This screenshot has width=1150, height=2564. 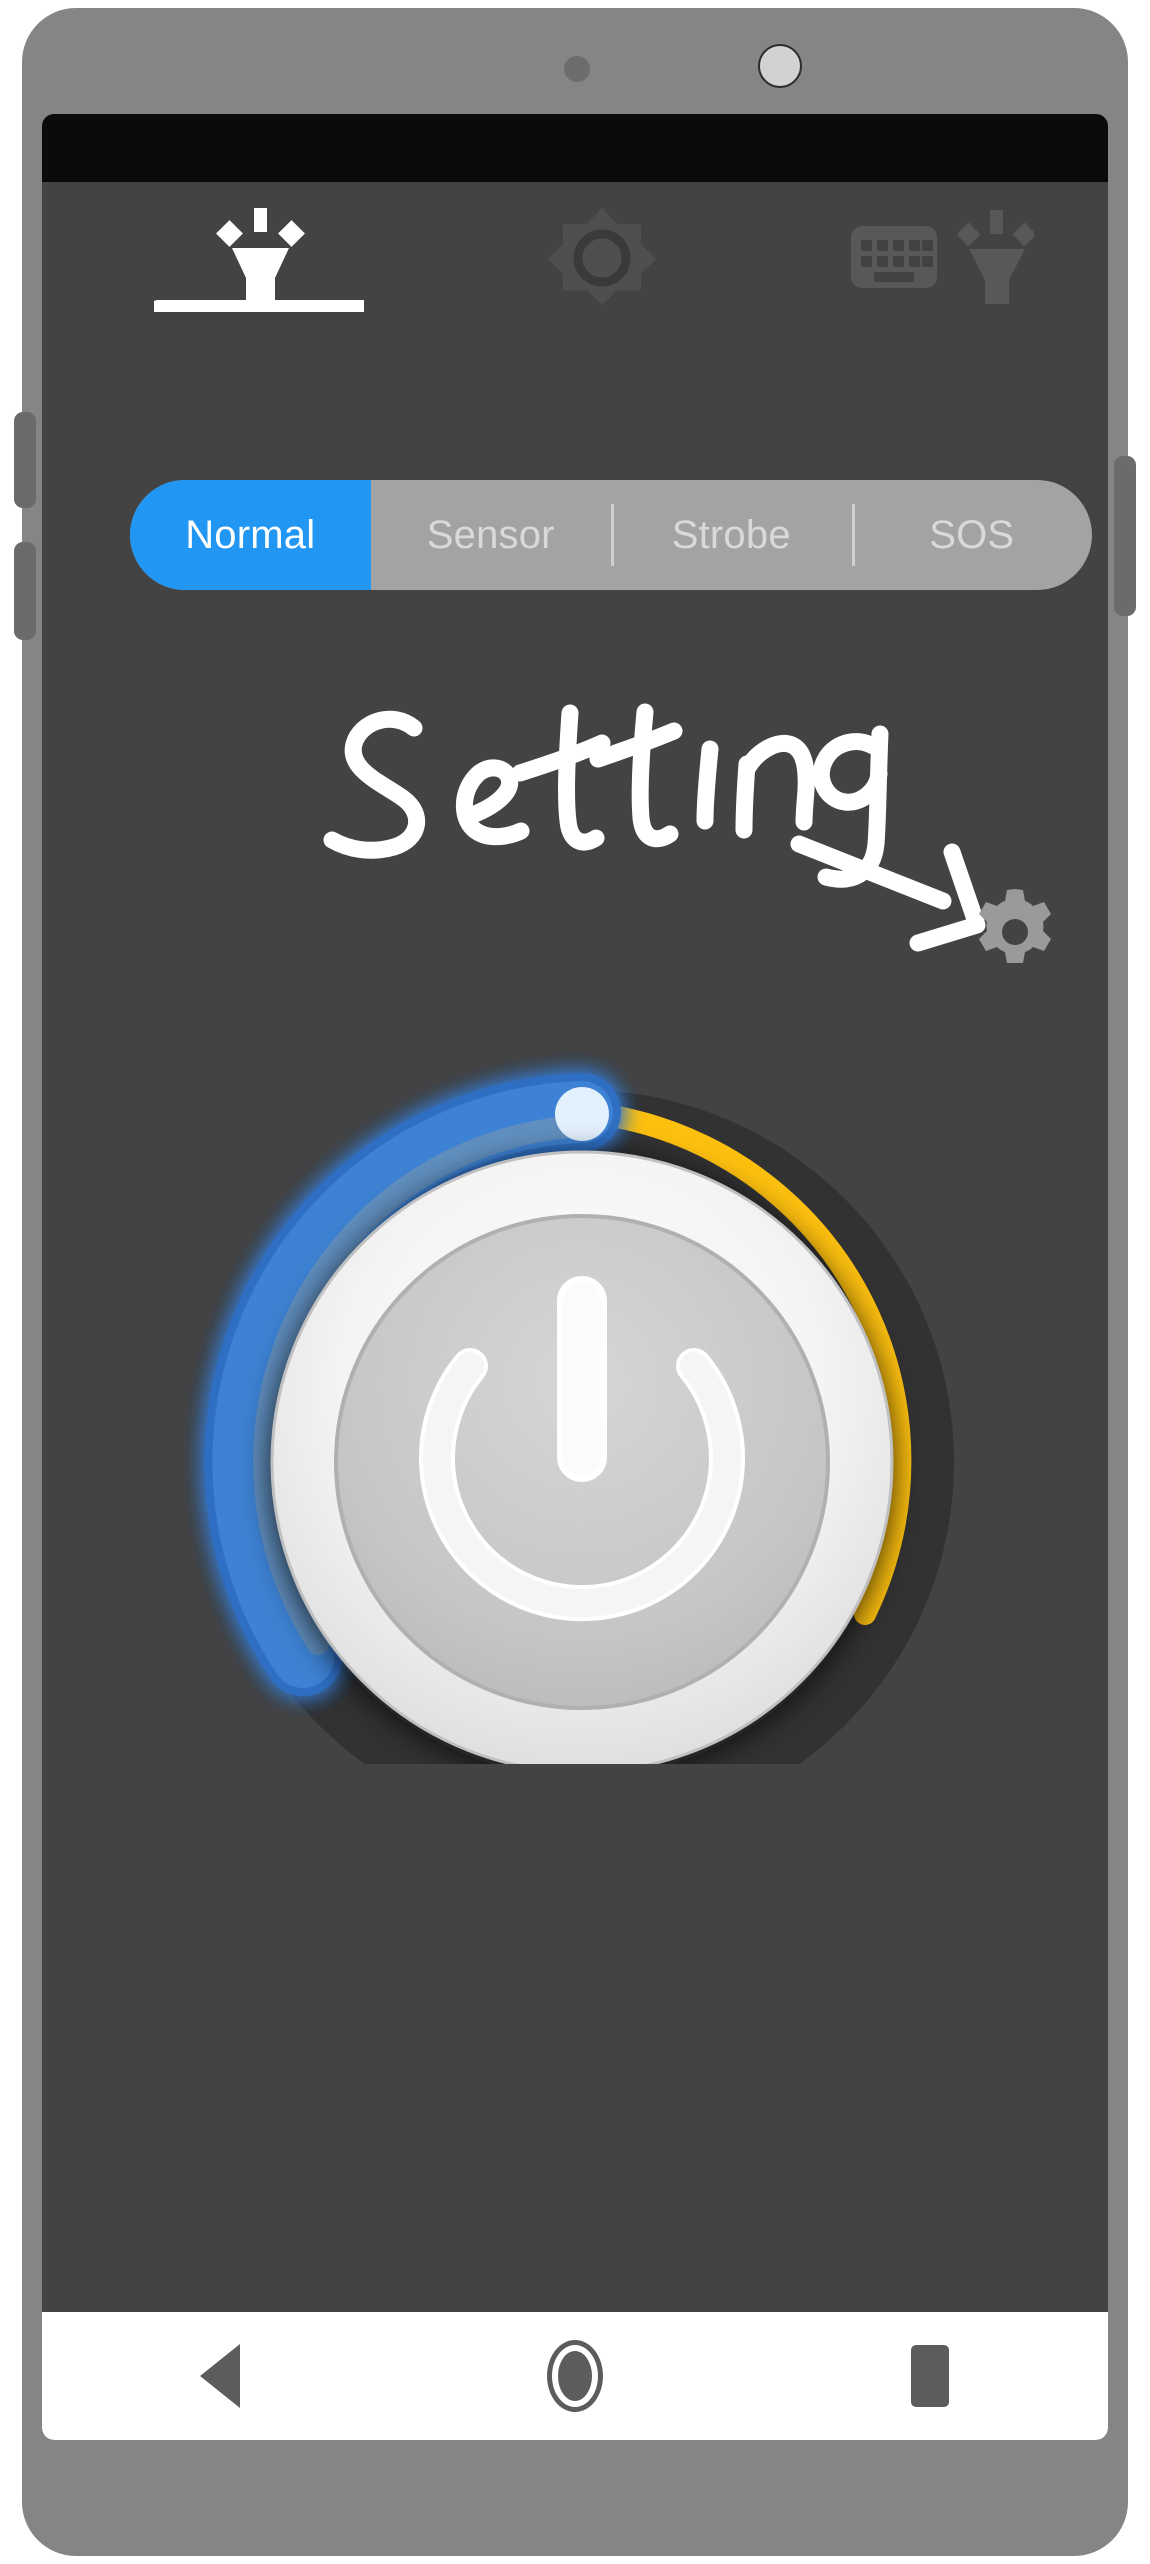 I want to click on toolbar-item-torch, so click(x=996, y=256).